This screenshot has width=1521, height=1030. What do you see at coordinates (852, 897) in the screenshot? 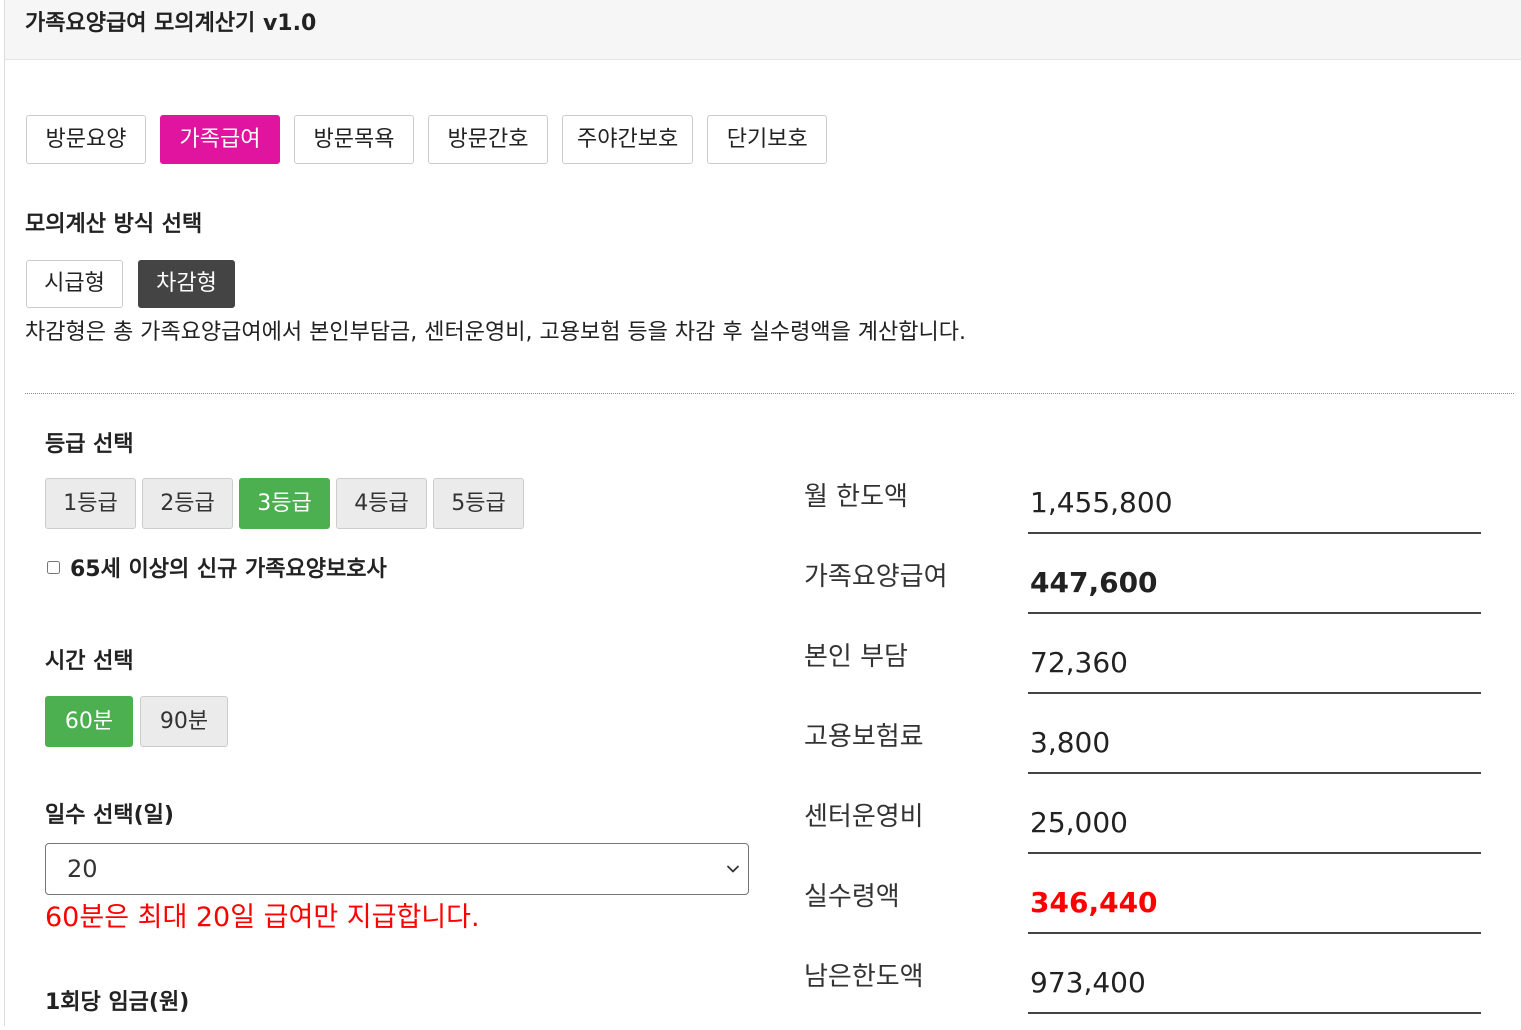
I see `result-label: 실수령액` at bounding box center [852, 897].